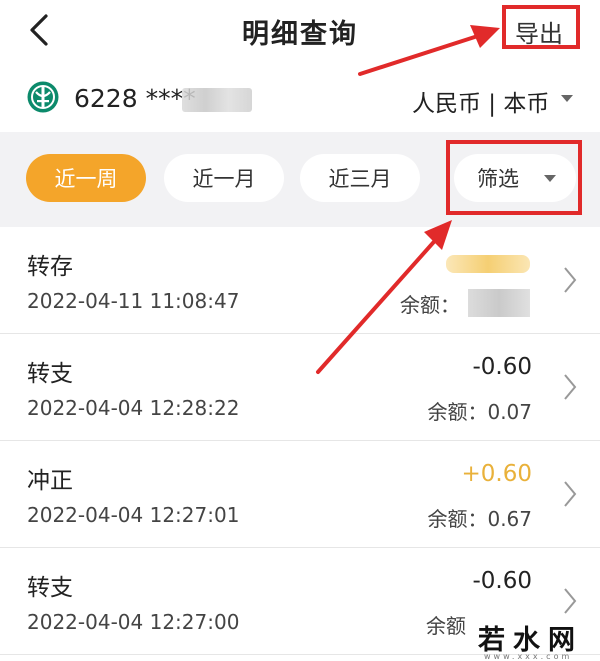 The image size is (600, 661). I want to click on caret-down-icon, so click(567, 98).